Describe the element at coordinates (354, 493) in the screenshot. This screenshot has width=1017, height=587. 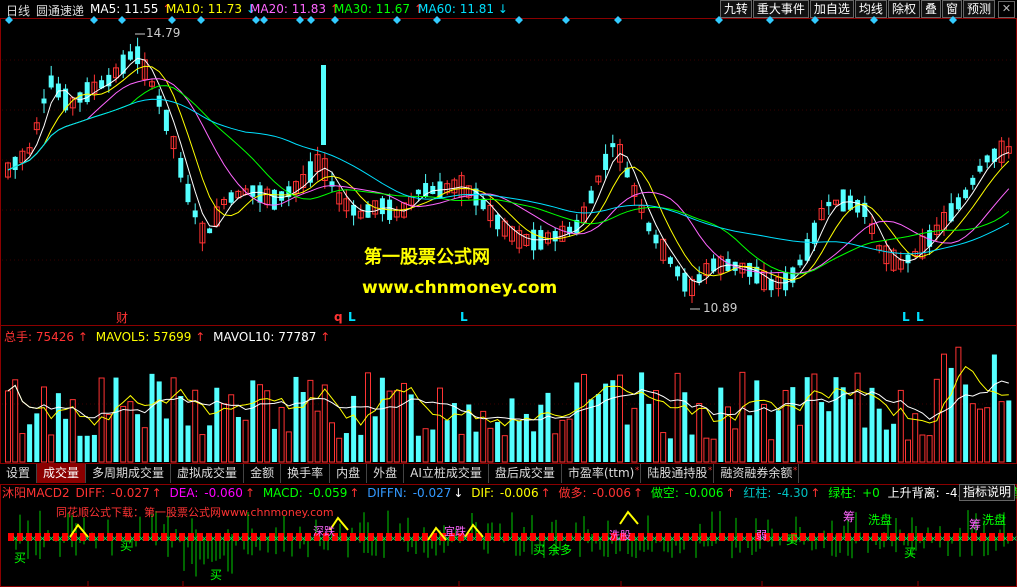
I see `macd-arrow: ↑` at that location.